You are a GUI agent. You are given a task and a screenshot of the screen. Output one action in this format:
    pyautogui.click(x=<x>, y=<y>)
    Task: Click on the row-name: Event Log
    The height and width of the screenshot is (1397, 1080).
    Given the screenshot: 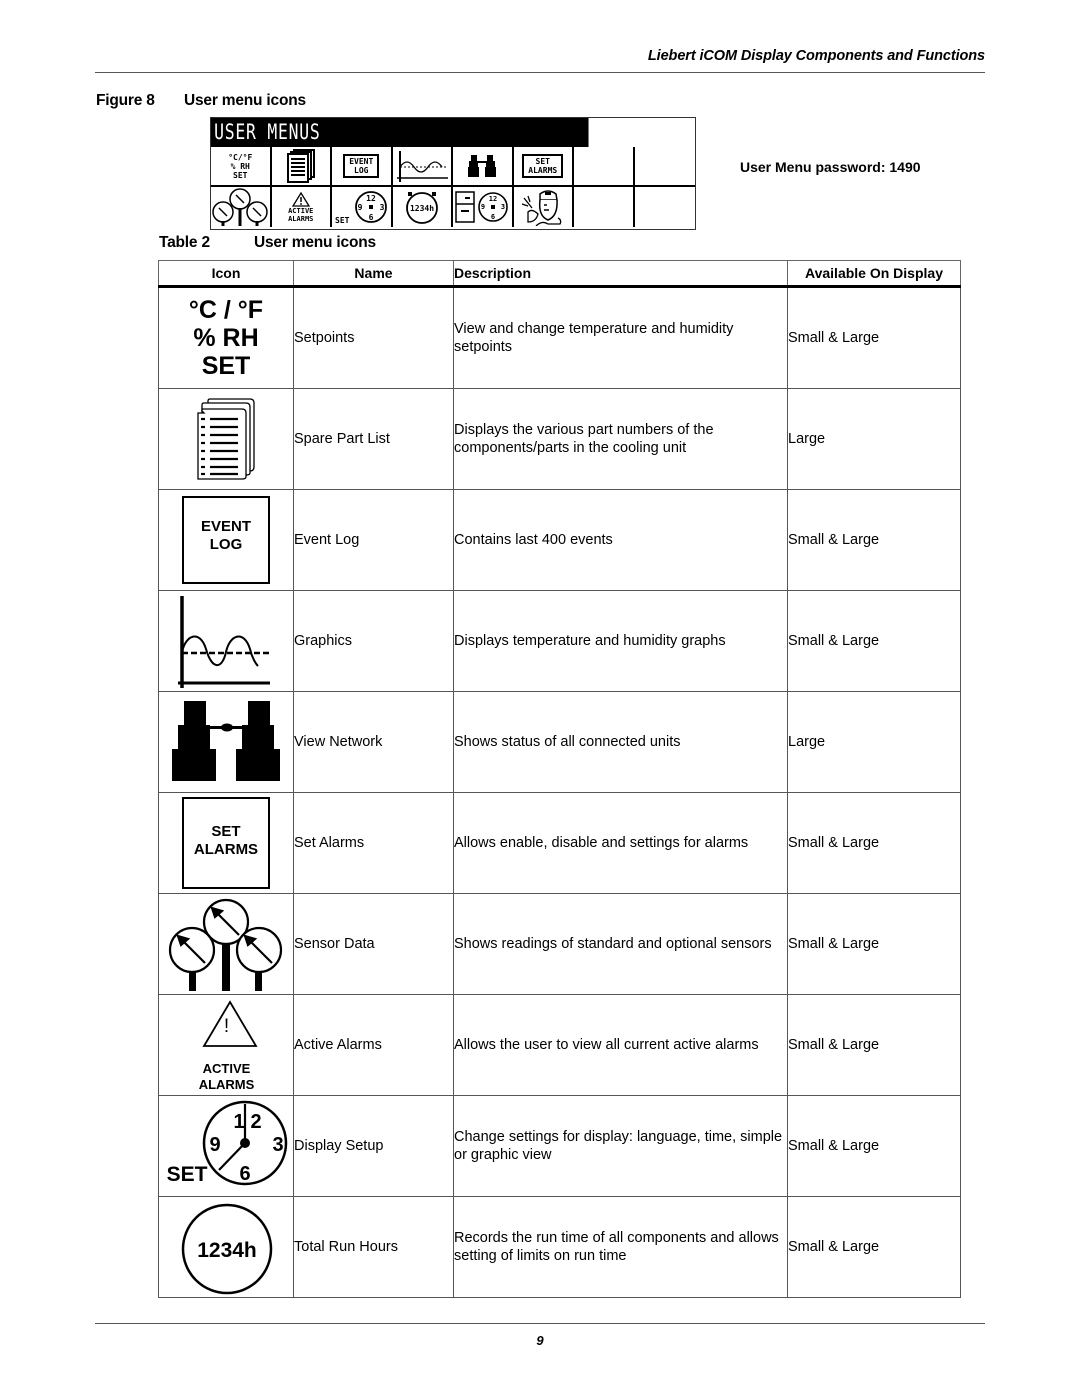 What is the action you would take?
    pyautogui.click(x=373, y=540)
    